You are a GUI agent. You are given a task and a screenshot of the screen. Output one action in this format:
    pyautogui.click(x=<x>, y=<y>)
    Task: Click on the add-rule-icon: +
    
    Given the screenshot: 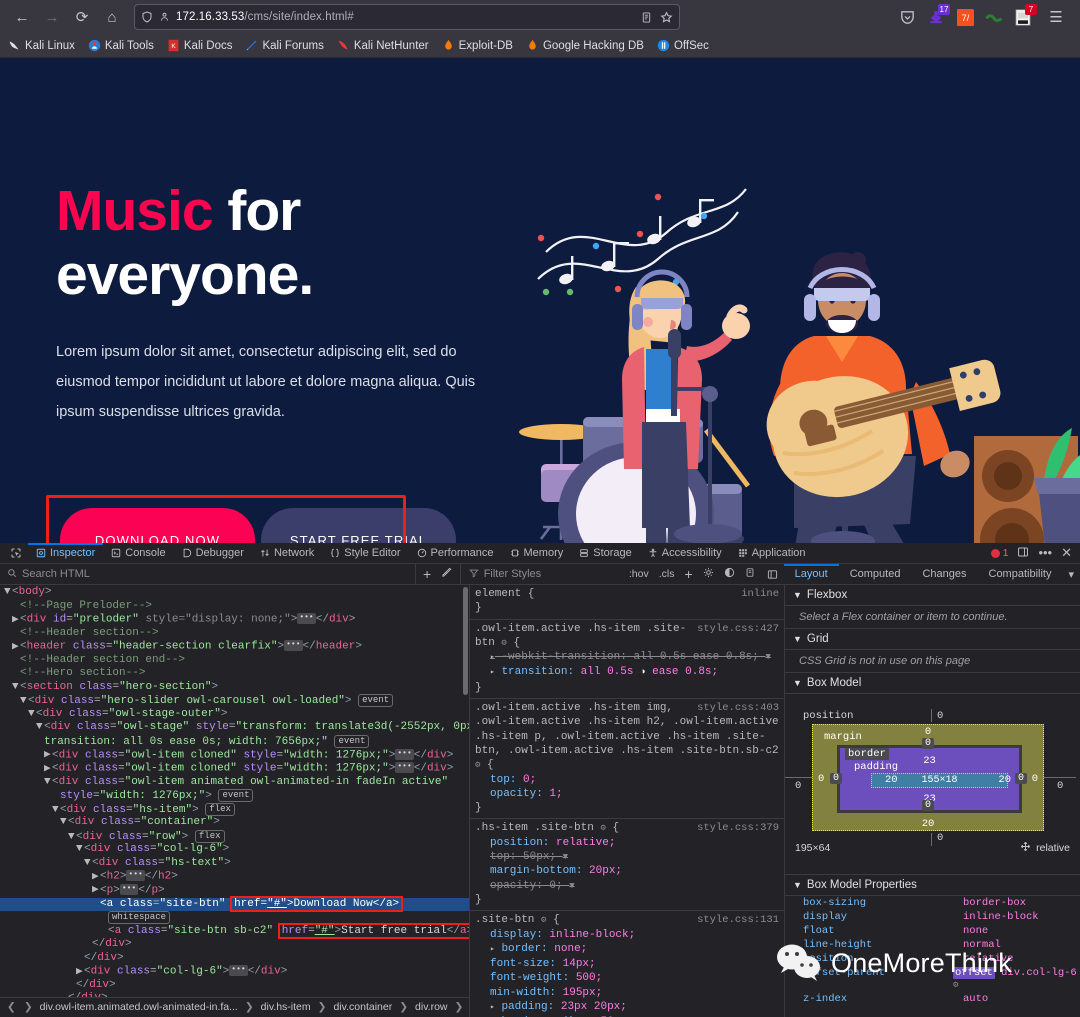 What is the action you would take?
    pyautogui.click(x=688, y=574)
    